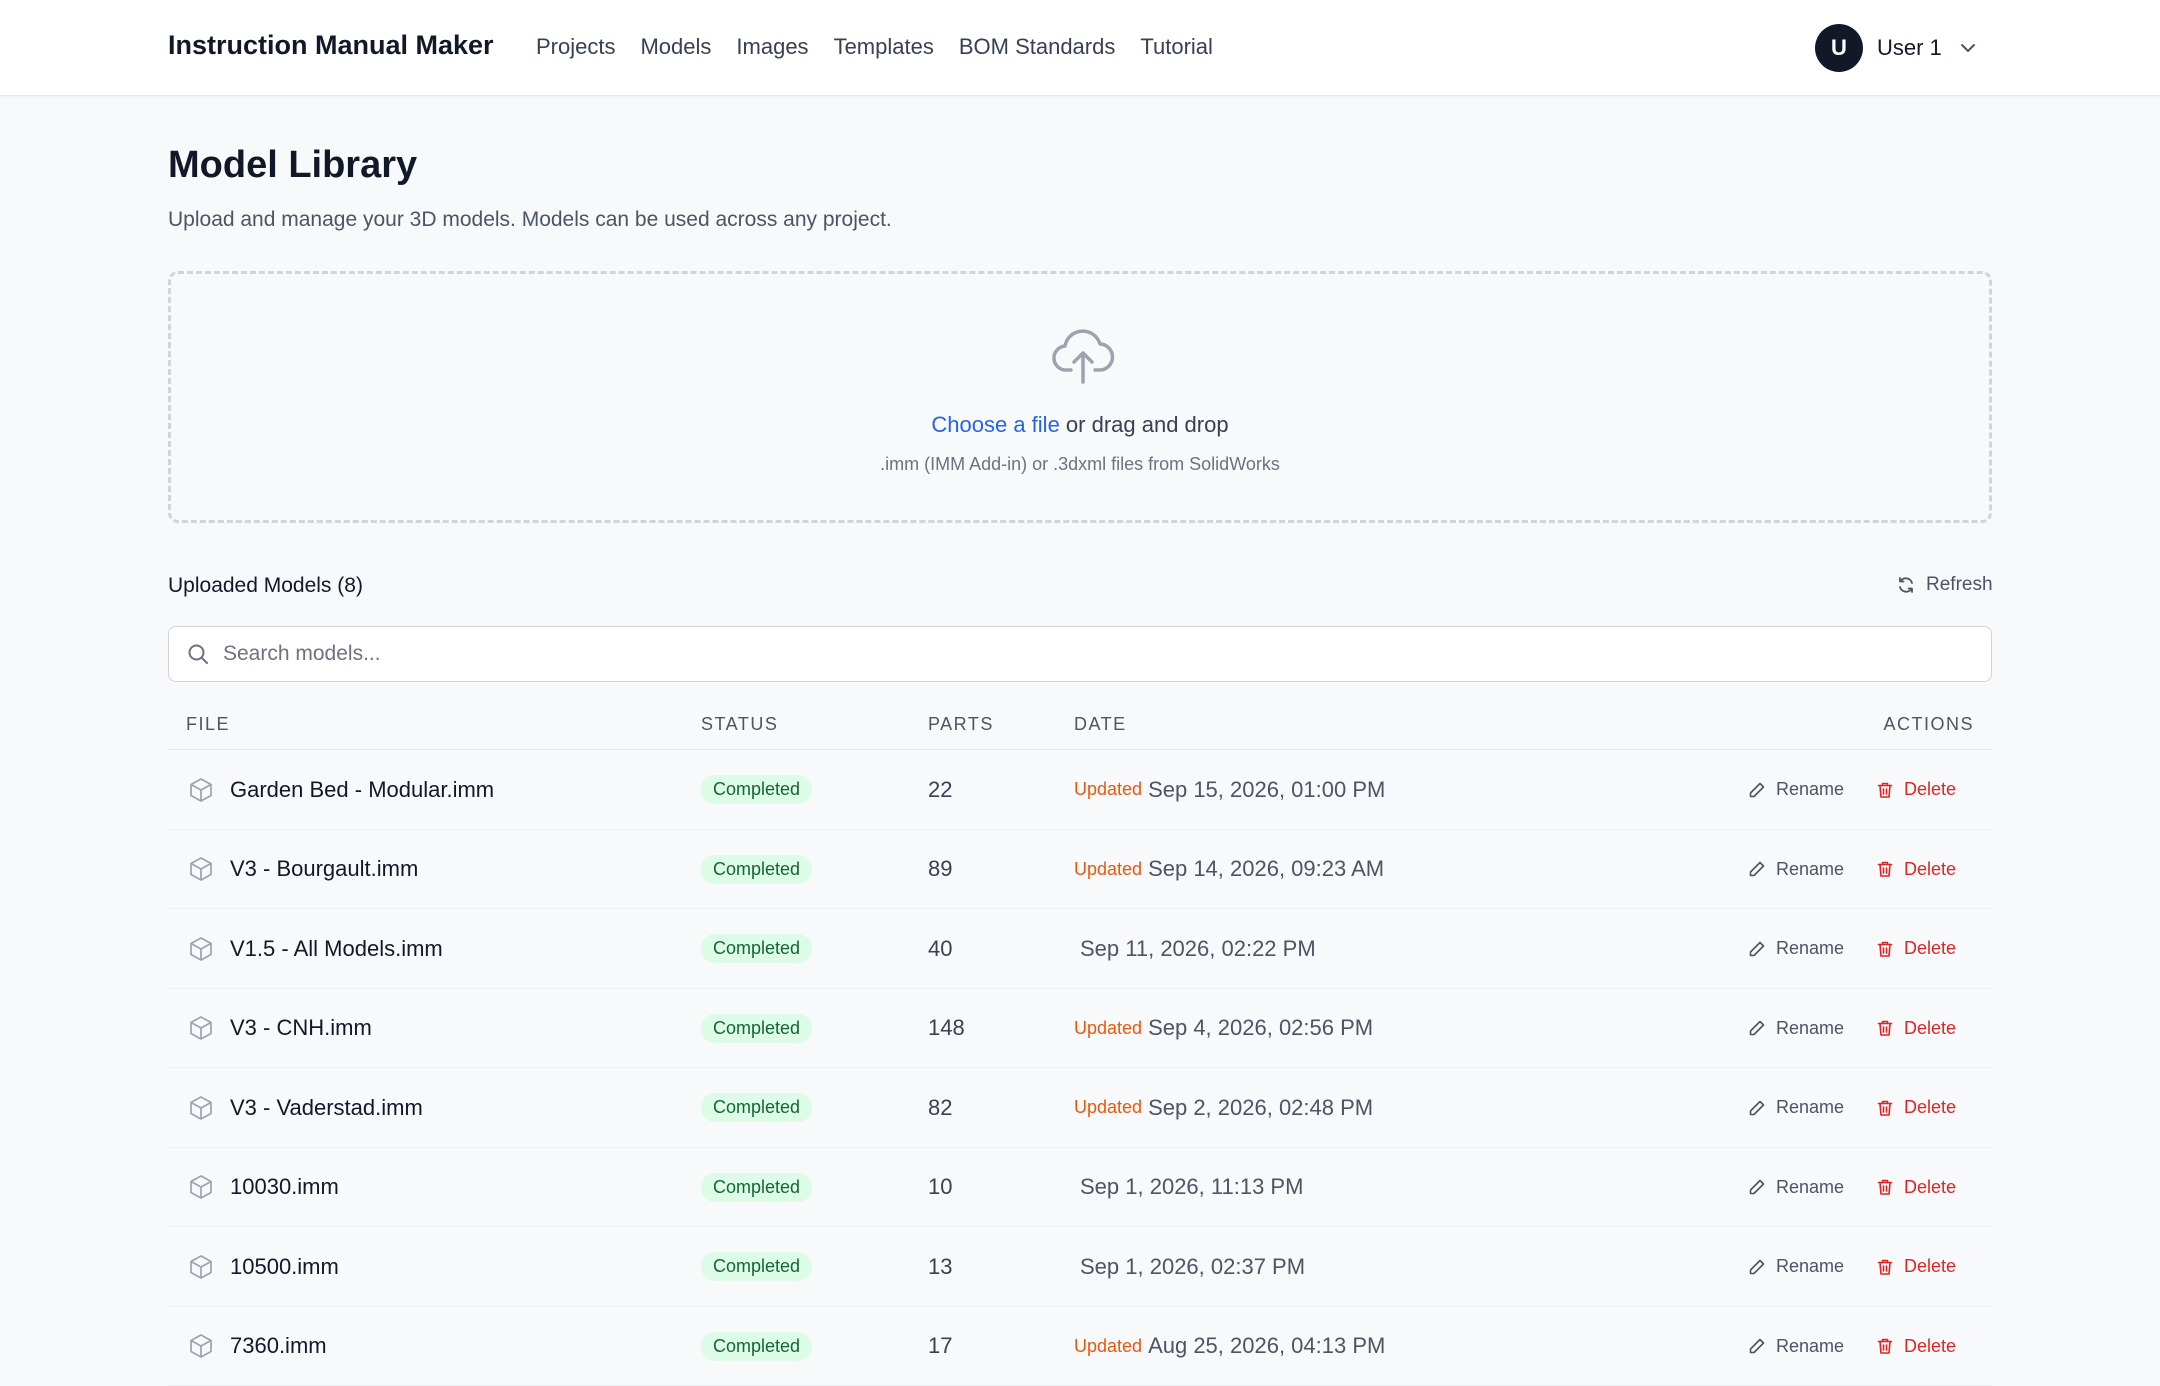 The width and height of the screenshot is (2160, 1386). I want to click on refresh-icon, so click(1906, 585).